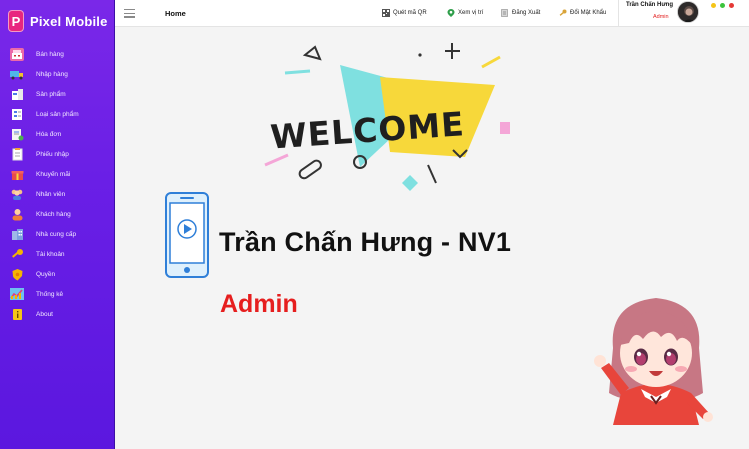  What do you see at coordinates (410, 13) in the screenshot?
I see `scan-qr-label: Quét mã QR` at bounding box center [410, 13].